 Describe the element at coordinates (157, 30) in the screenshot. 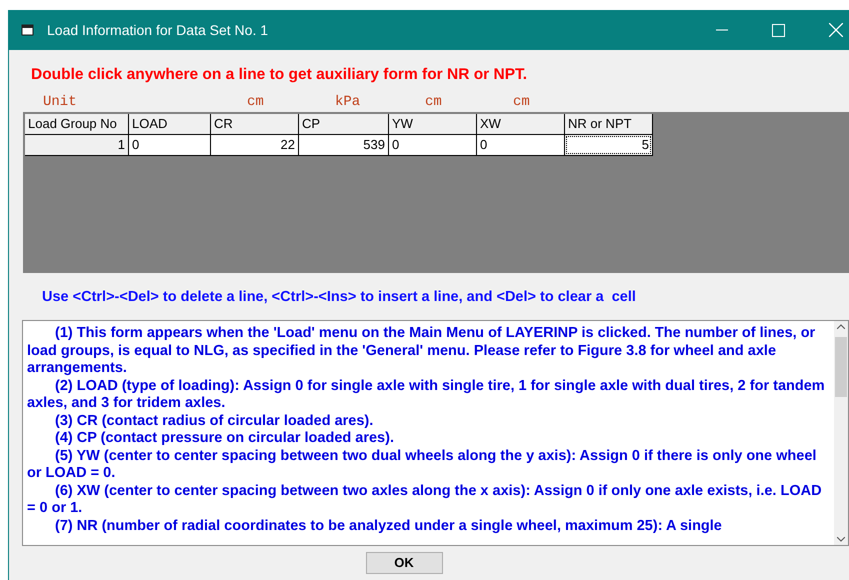

I see `window-title: Load Information for Data Set No. 1` at that location.